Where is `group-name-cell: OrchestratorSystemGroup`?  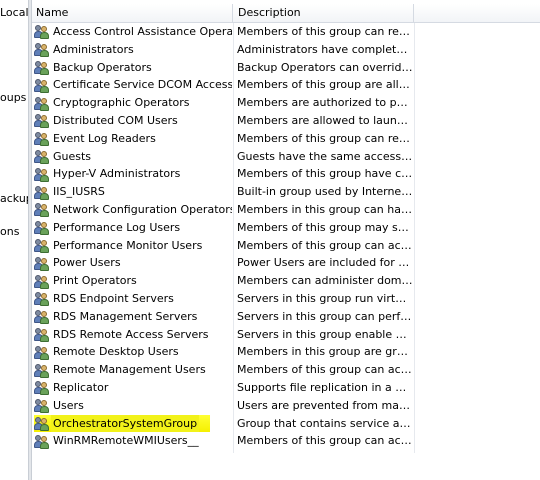
group-name-cell: OrchestratorSystemGroup is located at coordinates (122, 423).